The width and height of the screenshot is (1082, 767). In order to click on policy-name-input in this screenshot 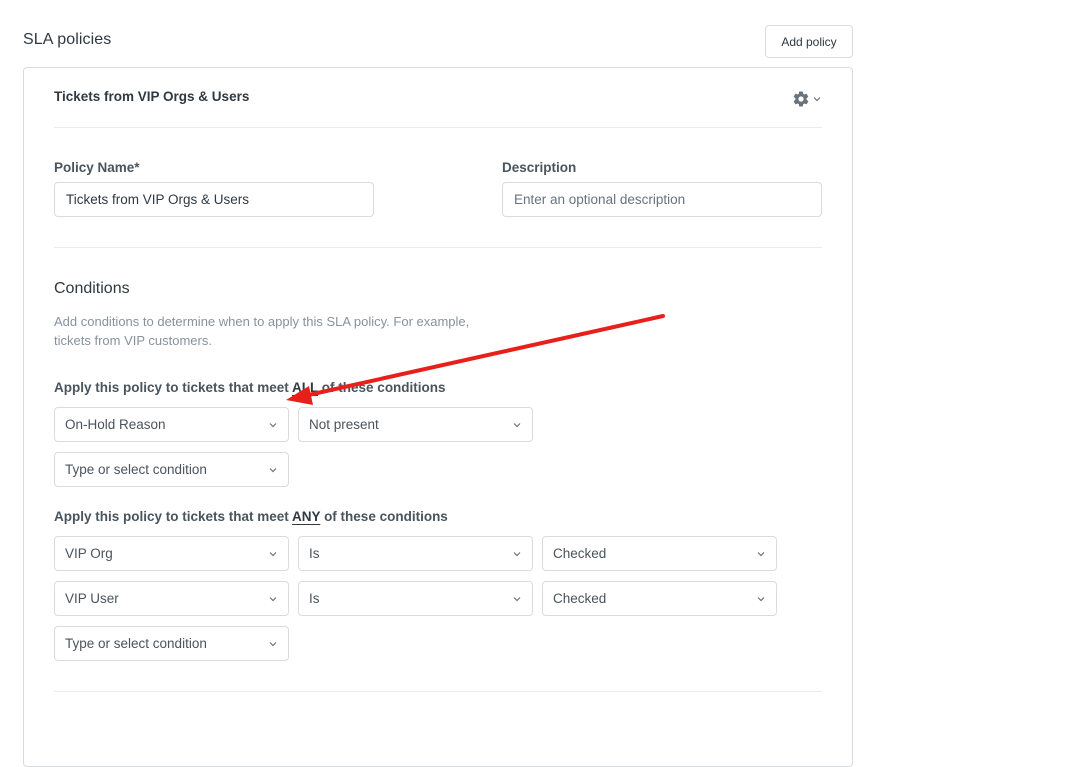, I will do `click(214, 199)`.